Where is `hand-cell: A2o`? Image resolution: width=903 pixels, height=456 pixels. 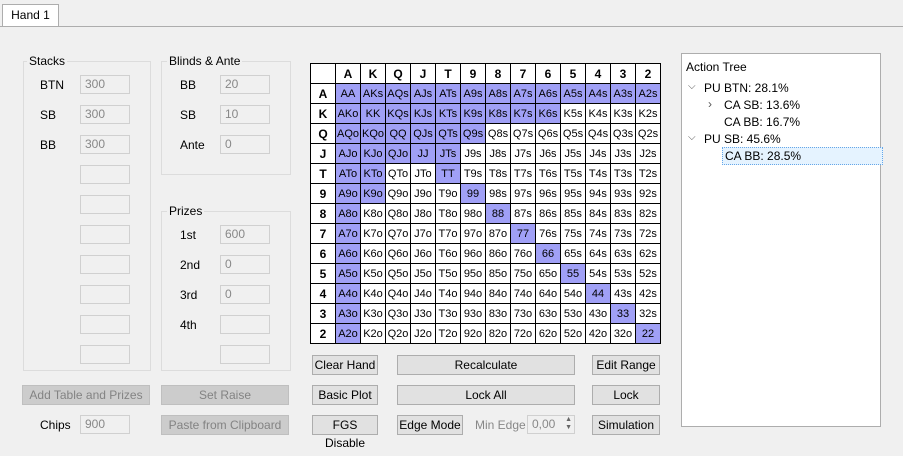
hand-cell: A2o is located at coordinates (348, 333).